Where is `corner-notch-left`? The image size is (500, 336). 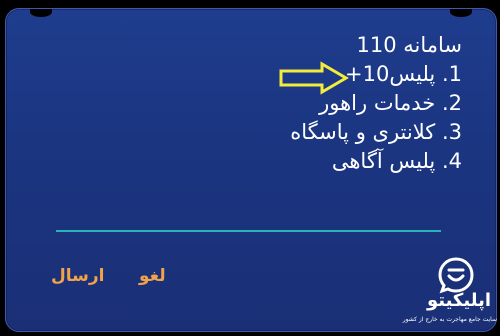 corner-notch-left is located at coordinates (41, 13).